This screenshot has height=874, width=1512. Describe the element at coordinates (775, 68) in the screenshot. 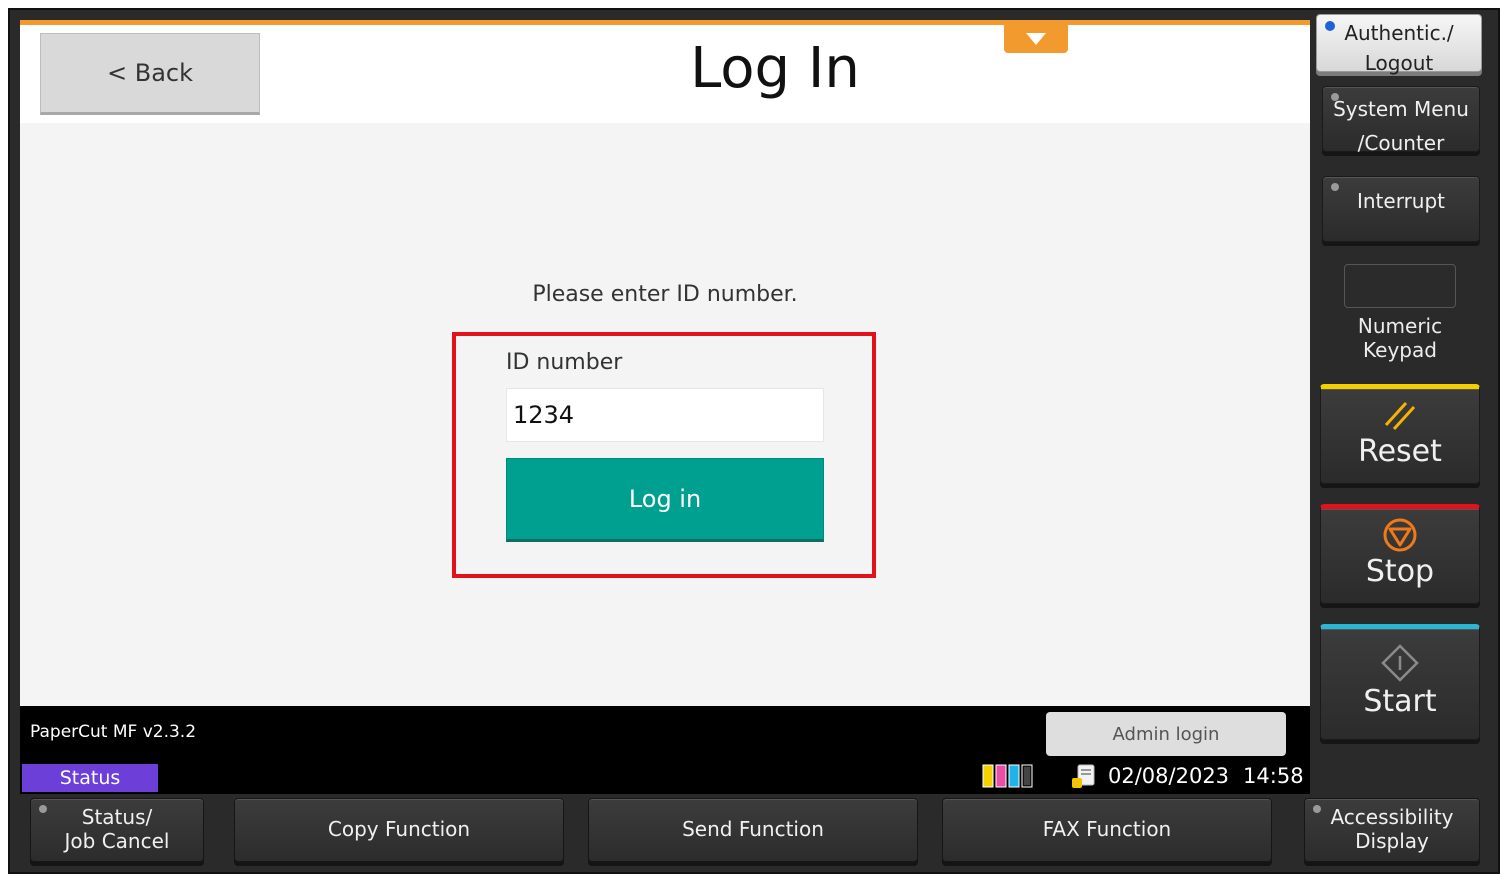

I see `page-title: Log In` at that location.